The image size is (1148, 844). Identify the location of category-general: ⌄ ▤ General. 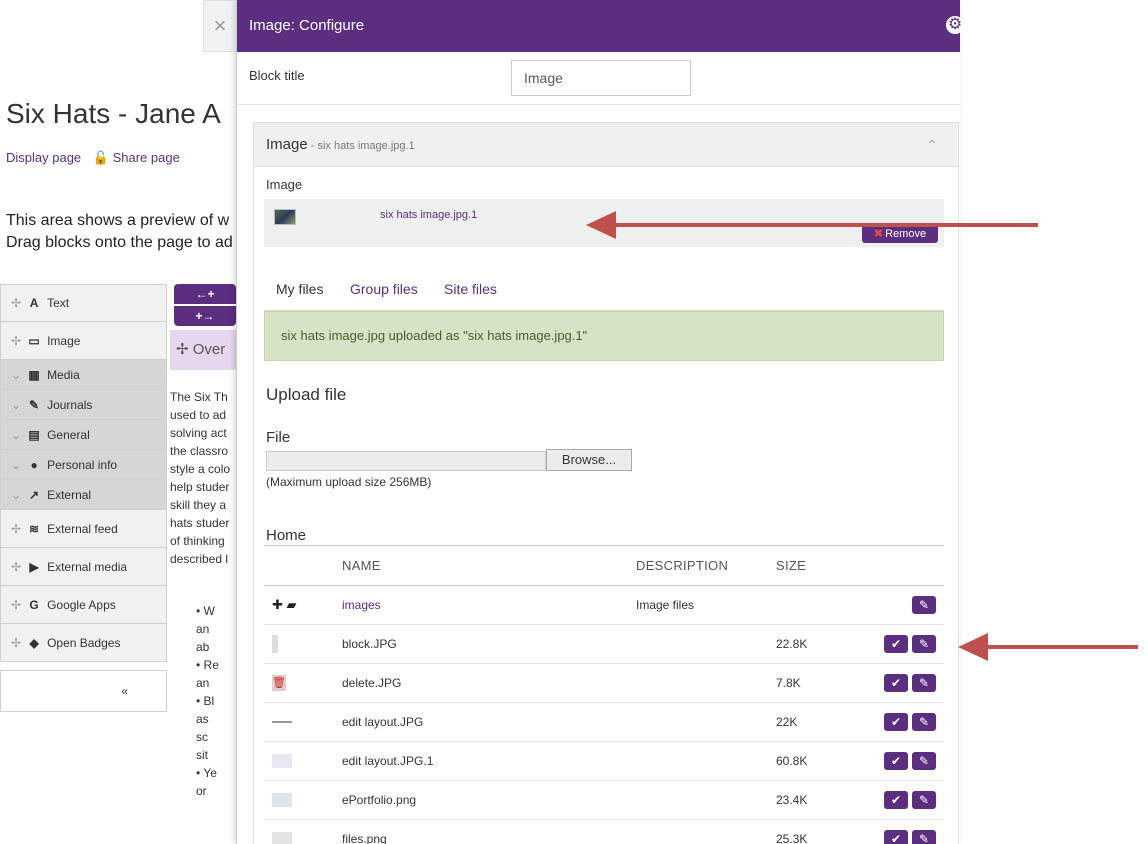
(83, 435).